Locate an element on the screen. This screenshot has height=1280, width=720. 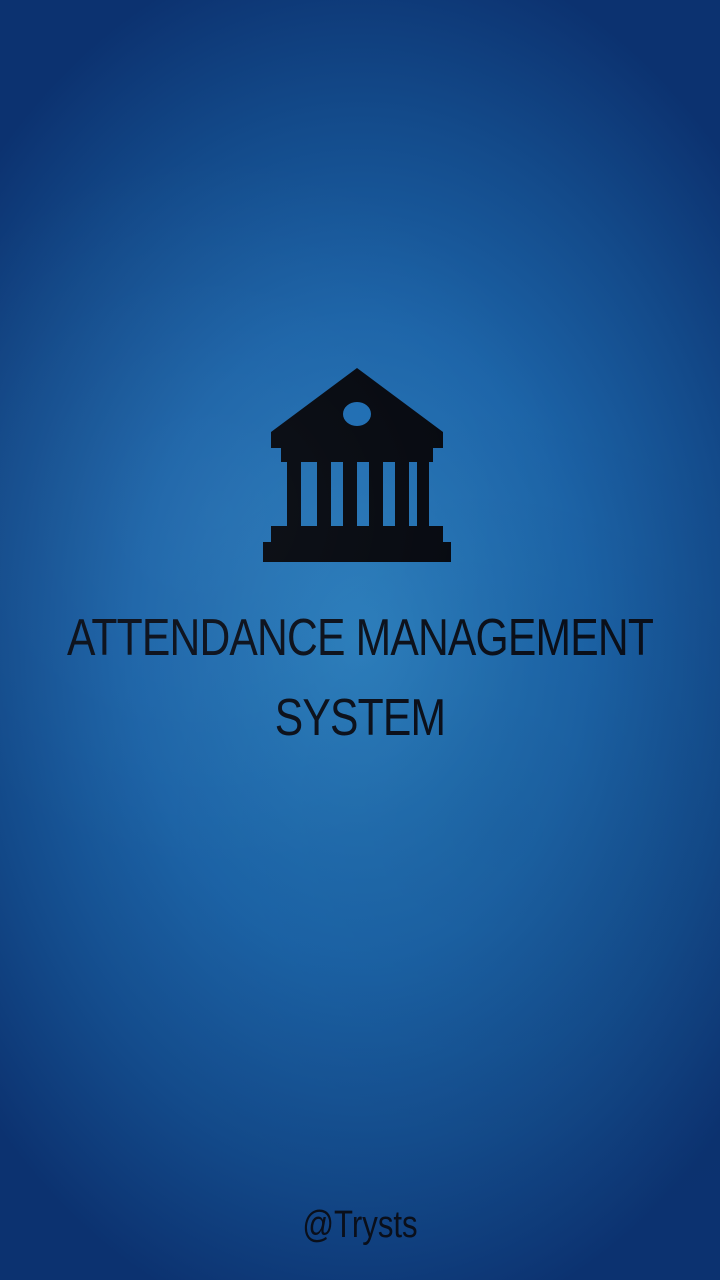
developer-handle: @Trysts is located at coordinates (360, 1225).